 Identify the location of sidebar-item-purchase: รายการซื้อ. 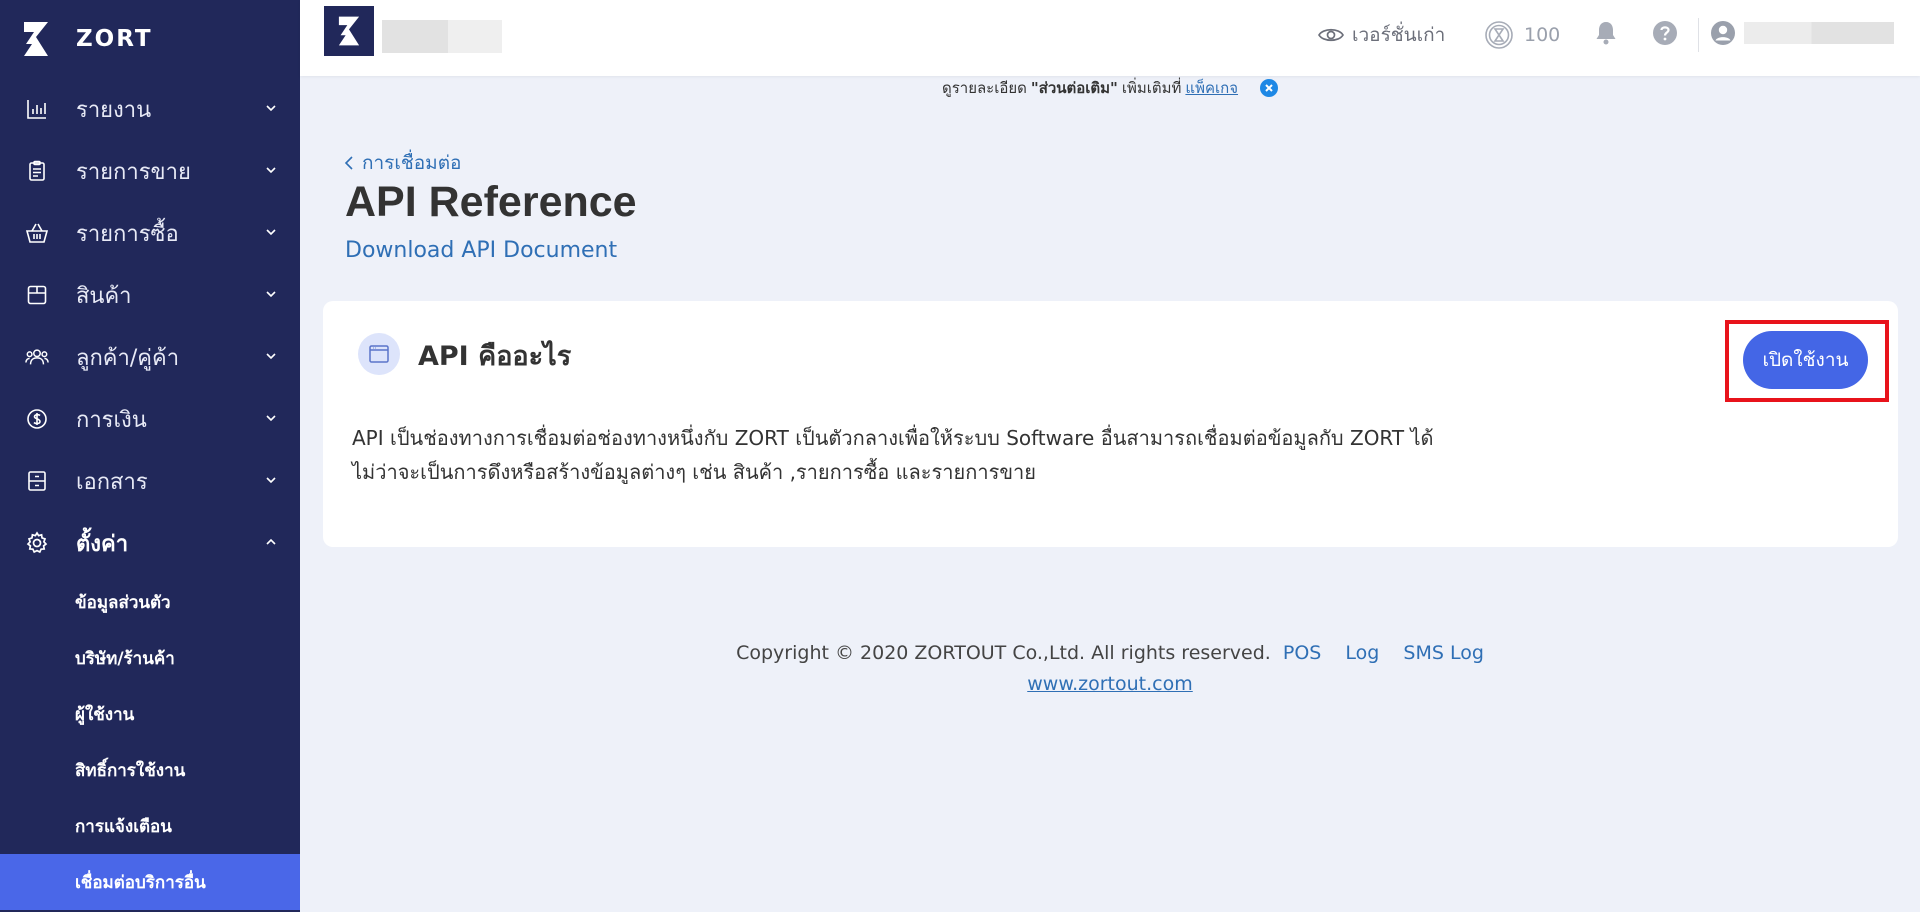
(150, 233).